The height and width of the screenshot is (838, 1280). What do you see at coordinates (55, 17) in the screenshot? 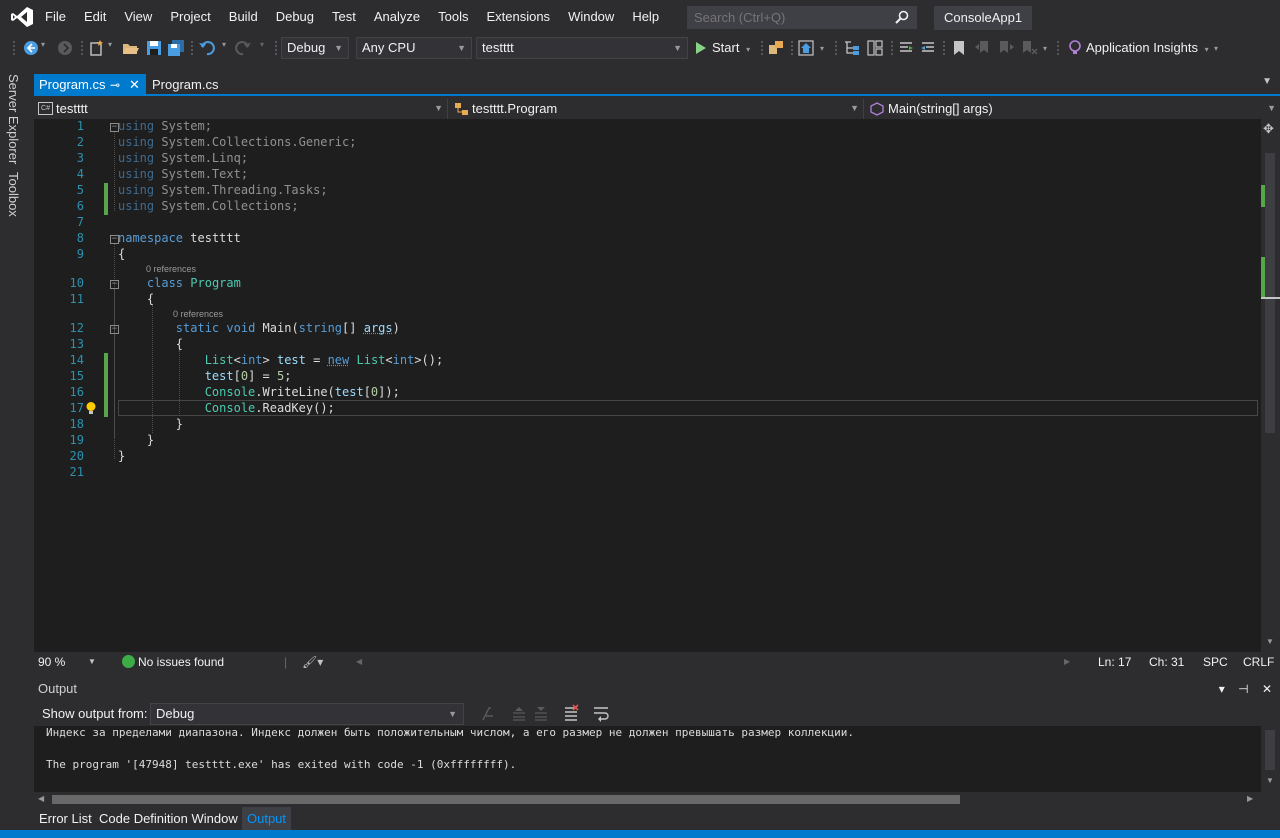
I see `menu-file: File` at bounding box center [55, 17].